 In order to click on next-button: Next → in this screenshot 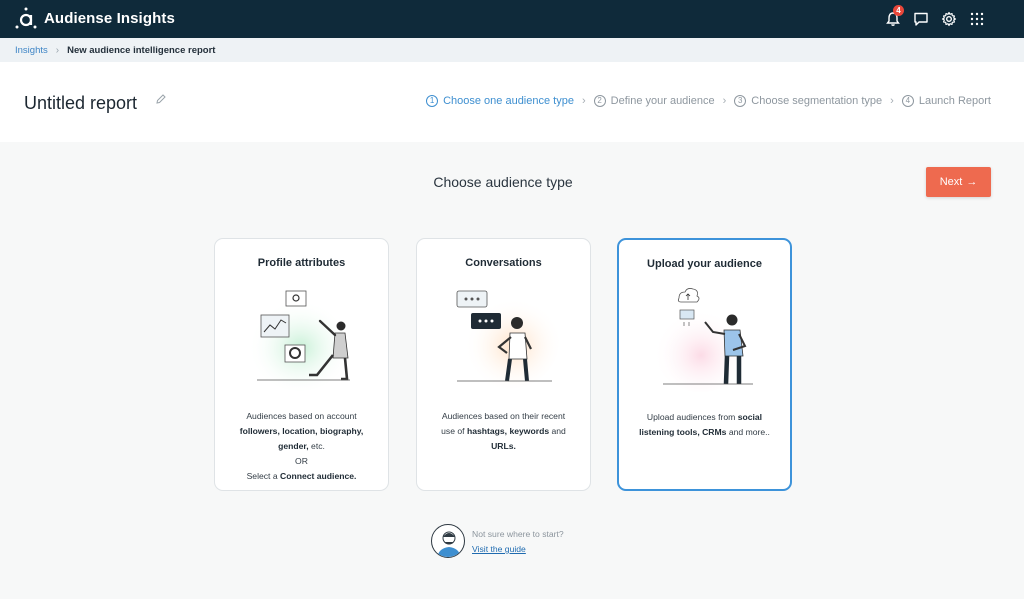, I will do `click(958, 182)`.